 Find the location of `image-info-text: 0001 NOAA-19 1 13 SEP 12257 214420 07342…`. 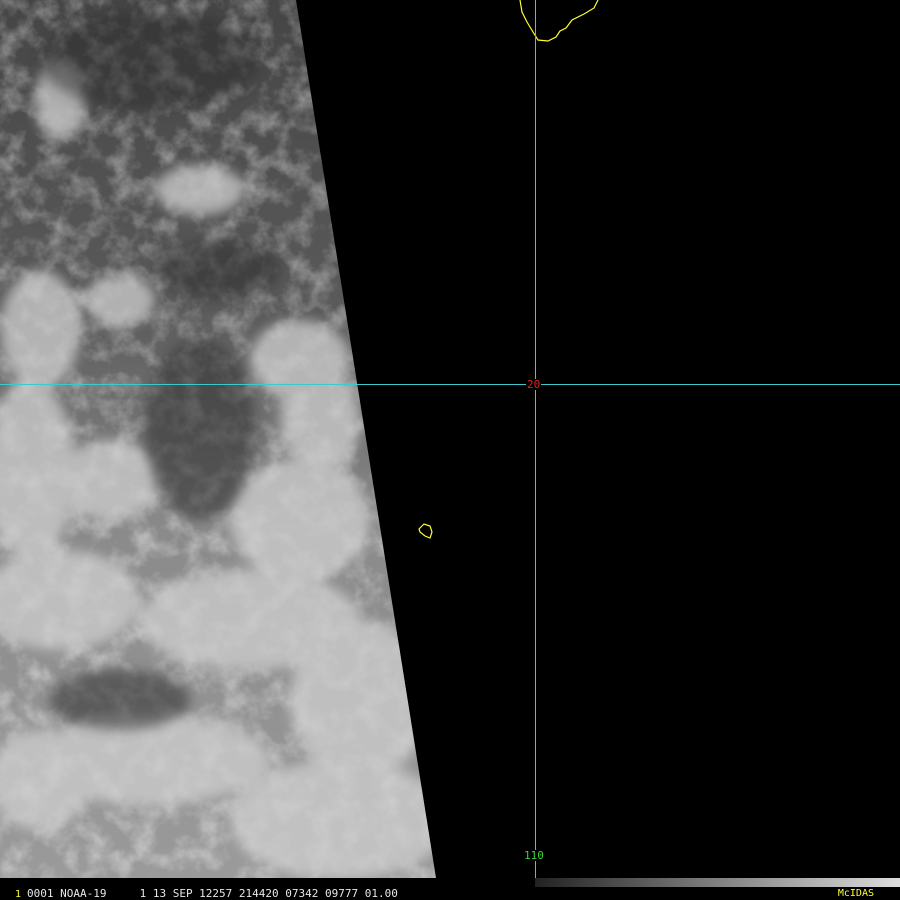

image-info-text: 0001 NOAA-19 1 13 SEP 12257 214420 07342… is located at coordinates (212, 893).